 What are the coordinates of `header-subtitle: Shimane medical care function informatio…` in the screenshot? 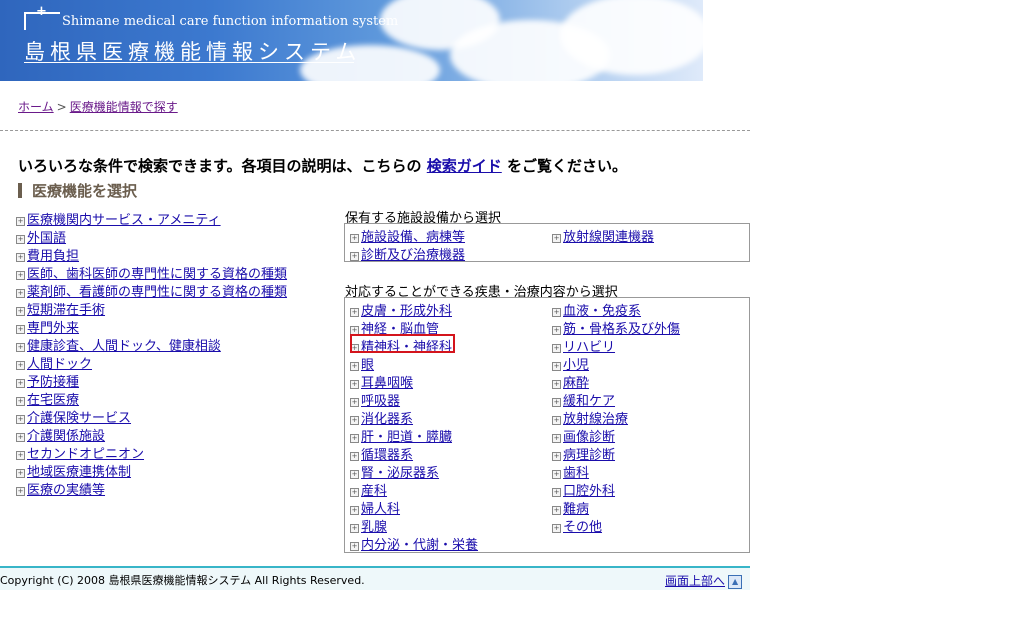 It's located at (230, 21).